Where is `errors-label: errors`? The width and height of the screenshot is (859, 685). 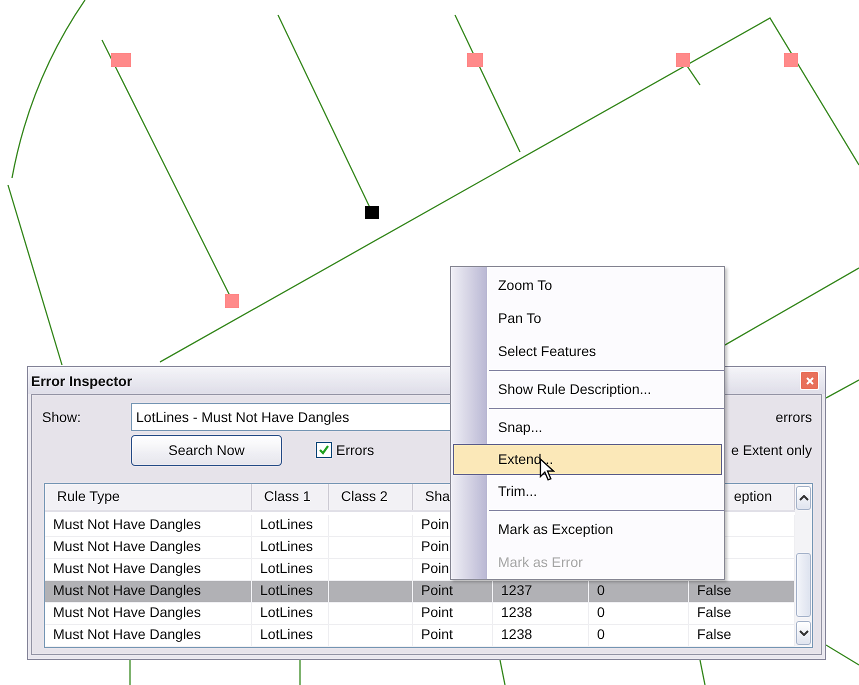 errors-label: errors is located at coordinates (793, 417).